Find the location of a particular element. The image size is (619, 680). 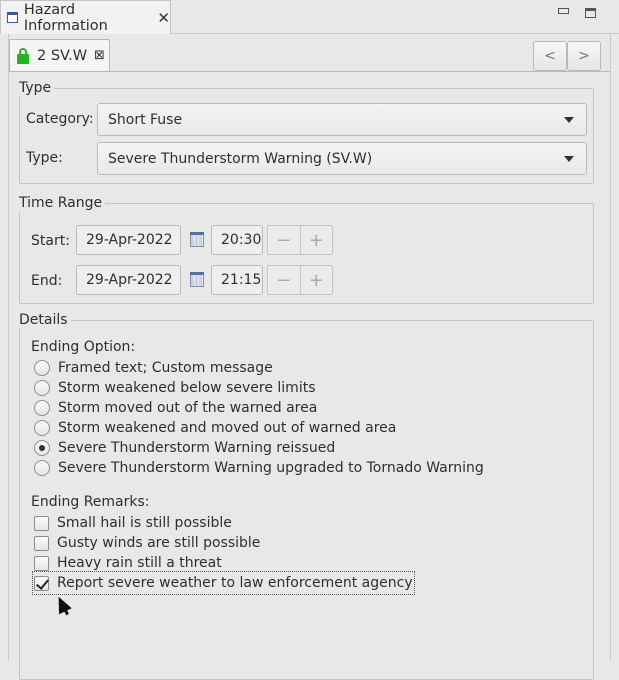

ending-option-radio: Storm weakened below severe limits is located at coordinates (175, 388).